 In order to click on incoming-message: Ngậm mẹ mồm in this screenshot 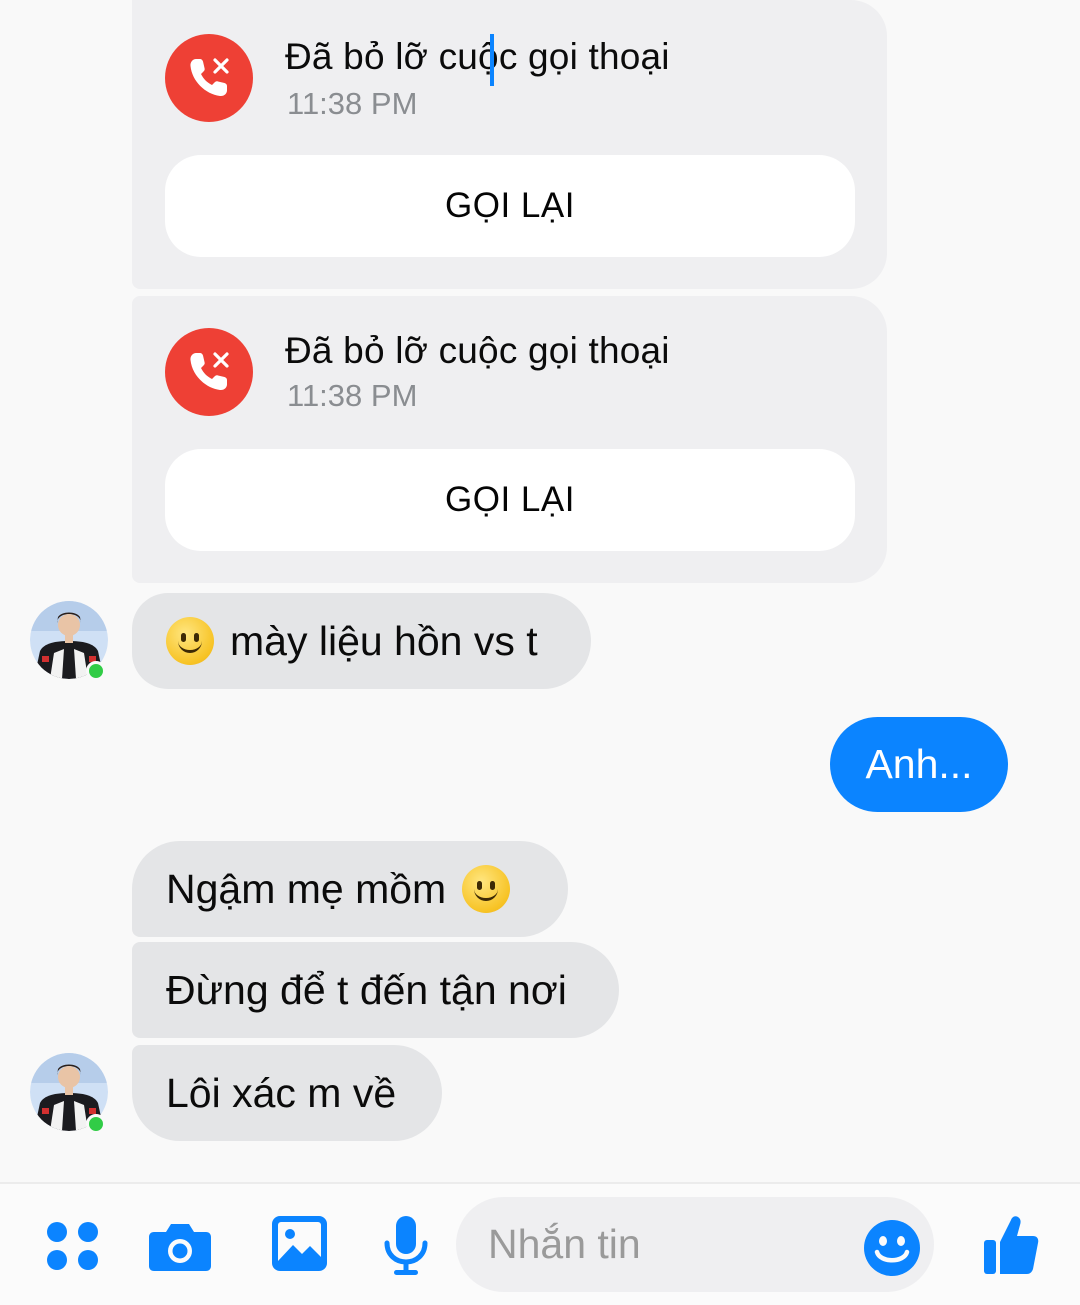, I will do `click(350, 889)`.